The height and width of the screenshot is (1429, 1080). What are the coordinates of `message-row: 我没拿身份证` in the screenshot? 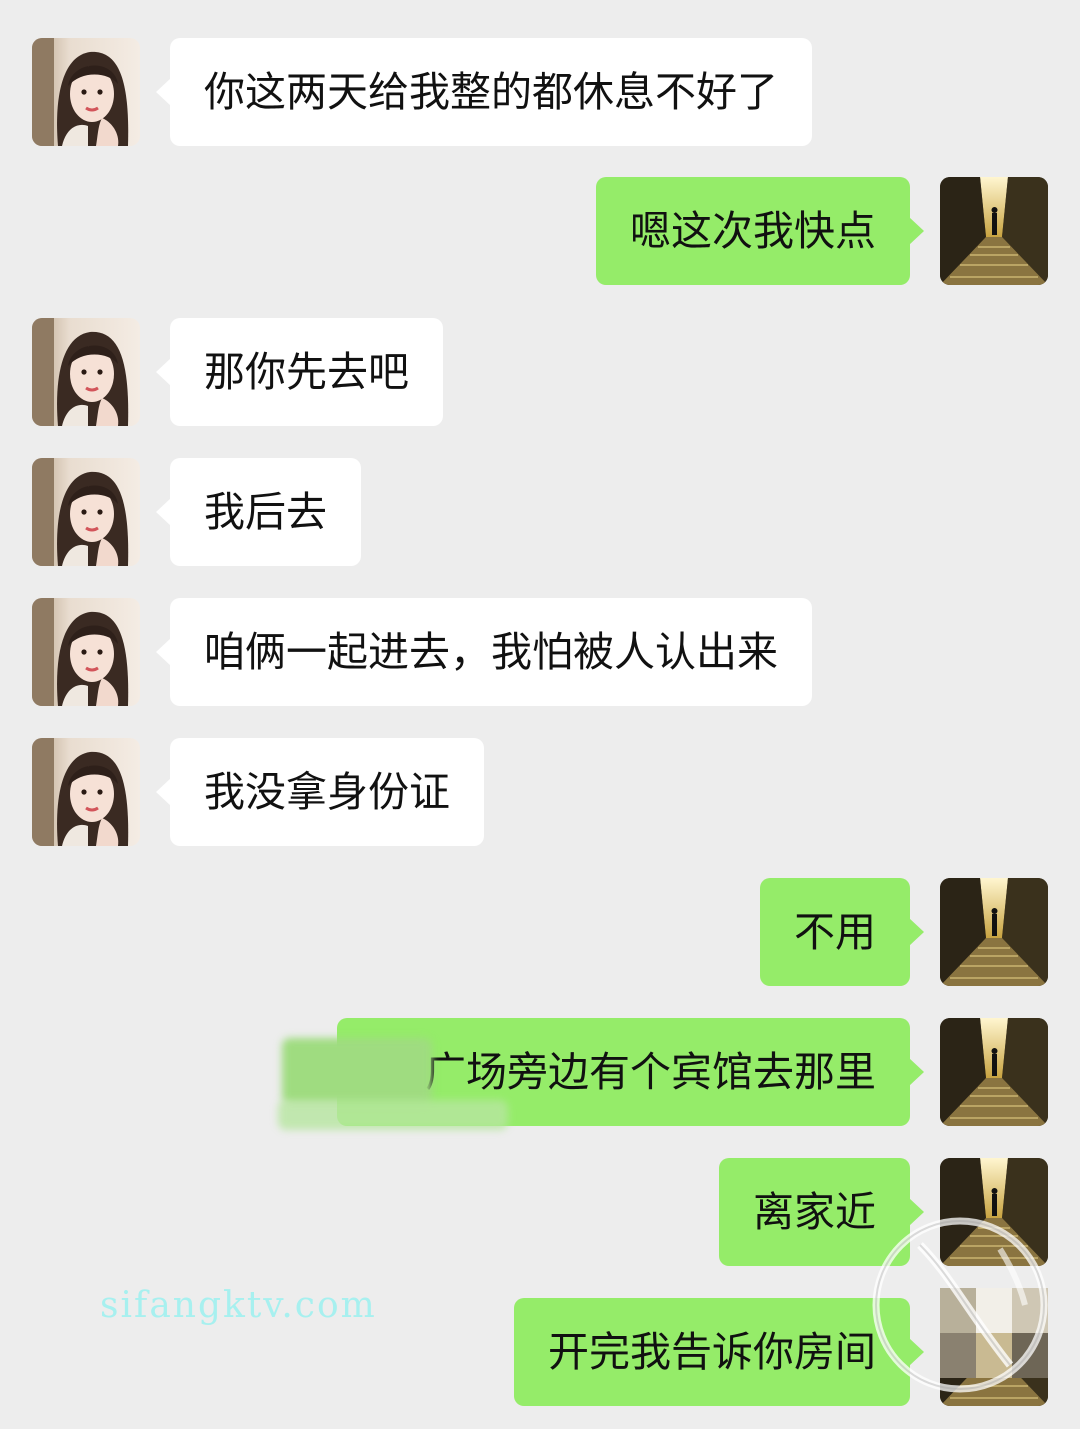 It's located at (540, 792).